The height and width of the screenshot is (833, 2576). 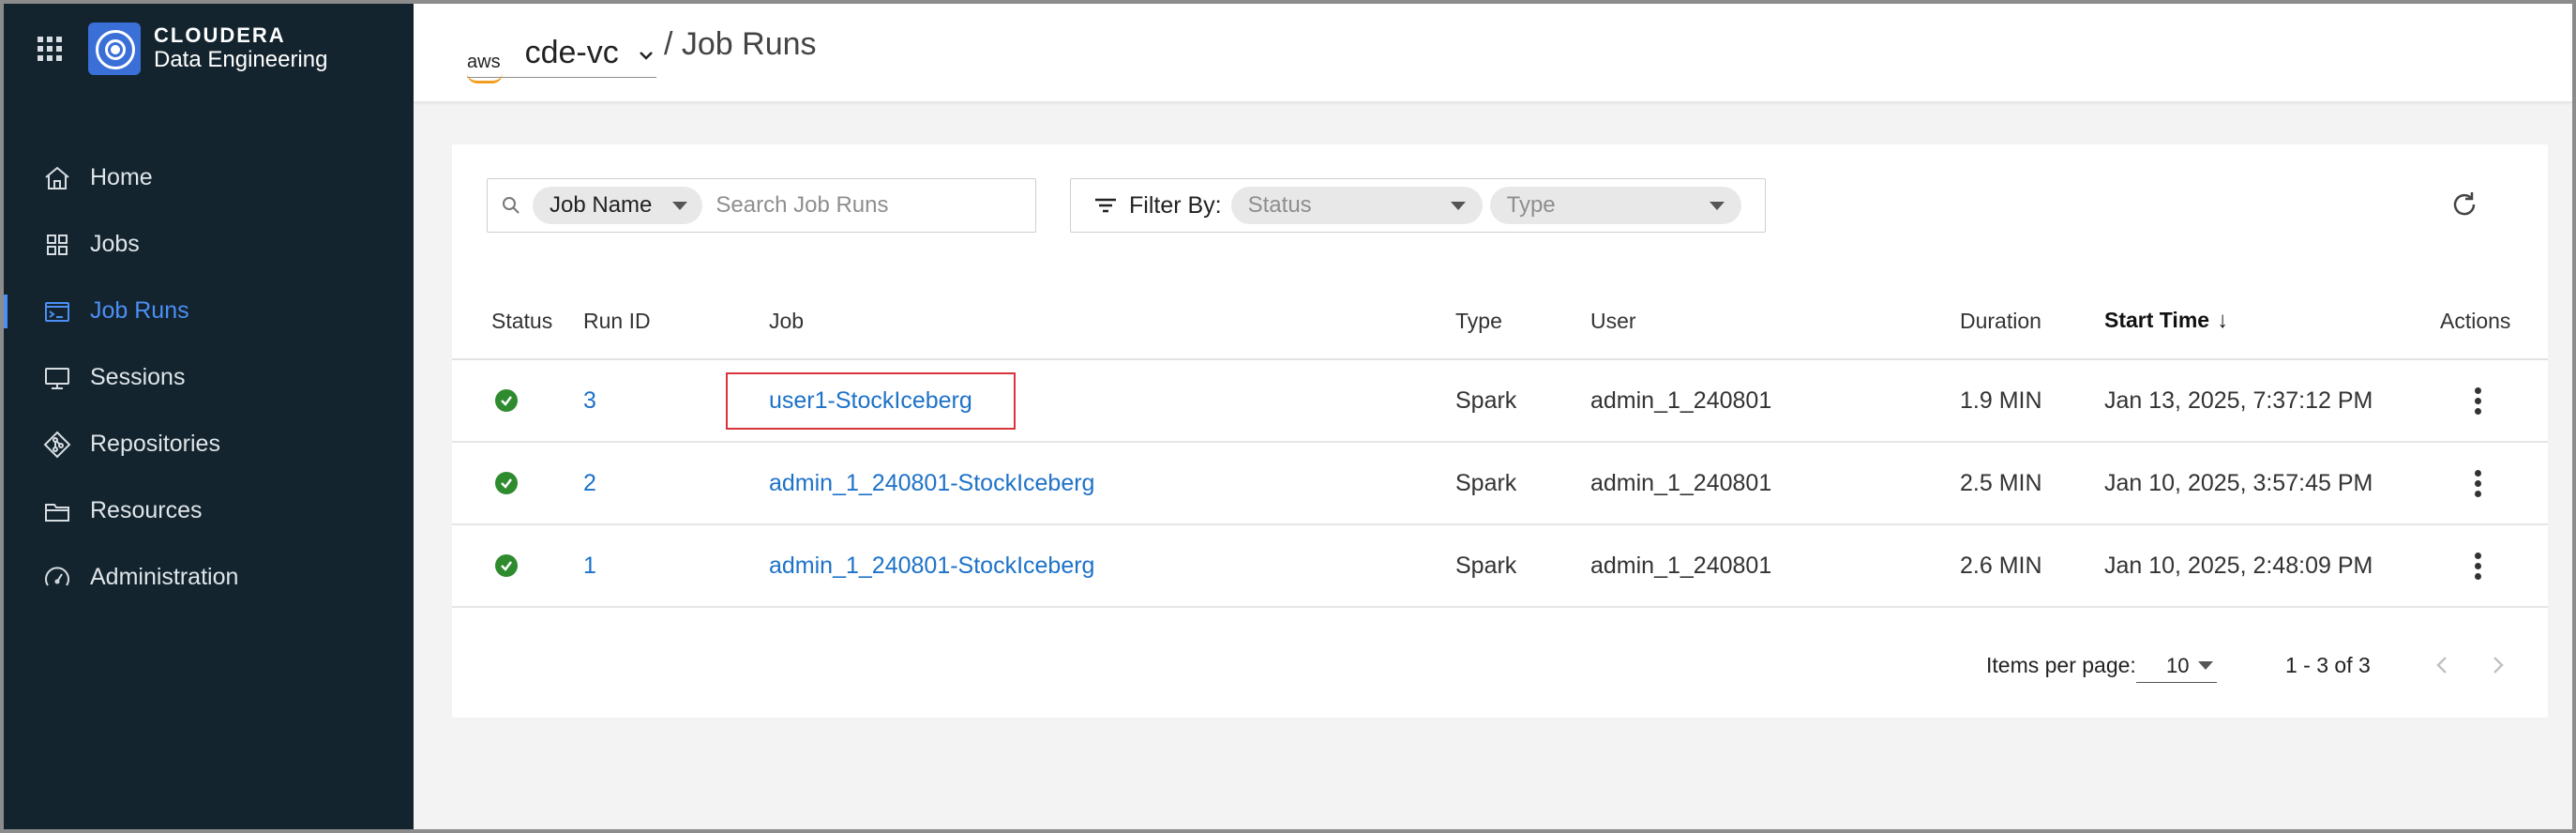 What do you see at coordinates (209, 510) in the screenshot?
I see `sidebar-item-resources: Resources` at bounding box center [209, 510].